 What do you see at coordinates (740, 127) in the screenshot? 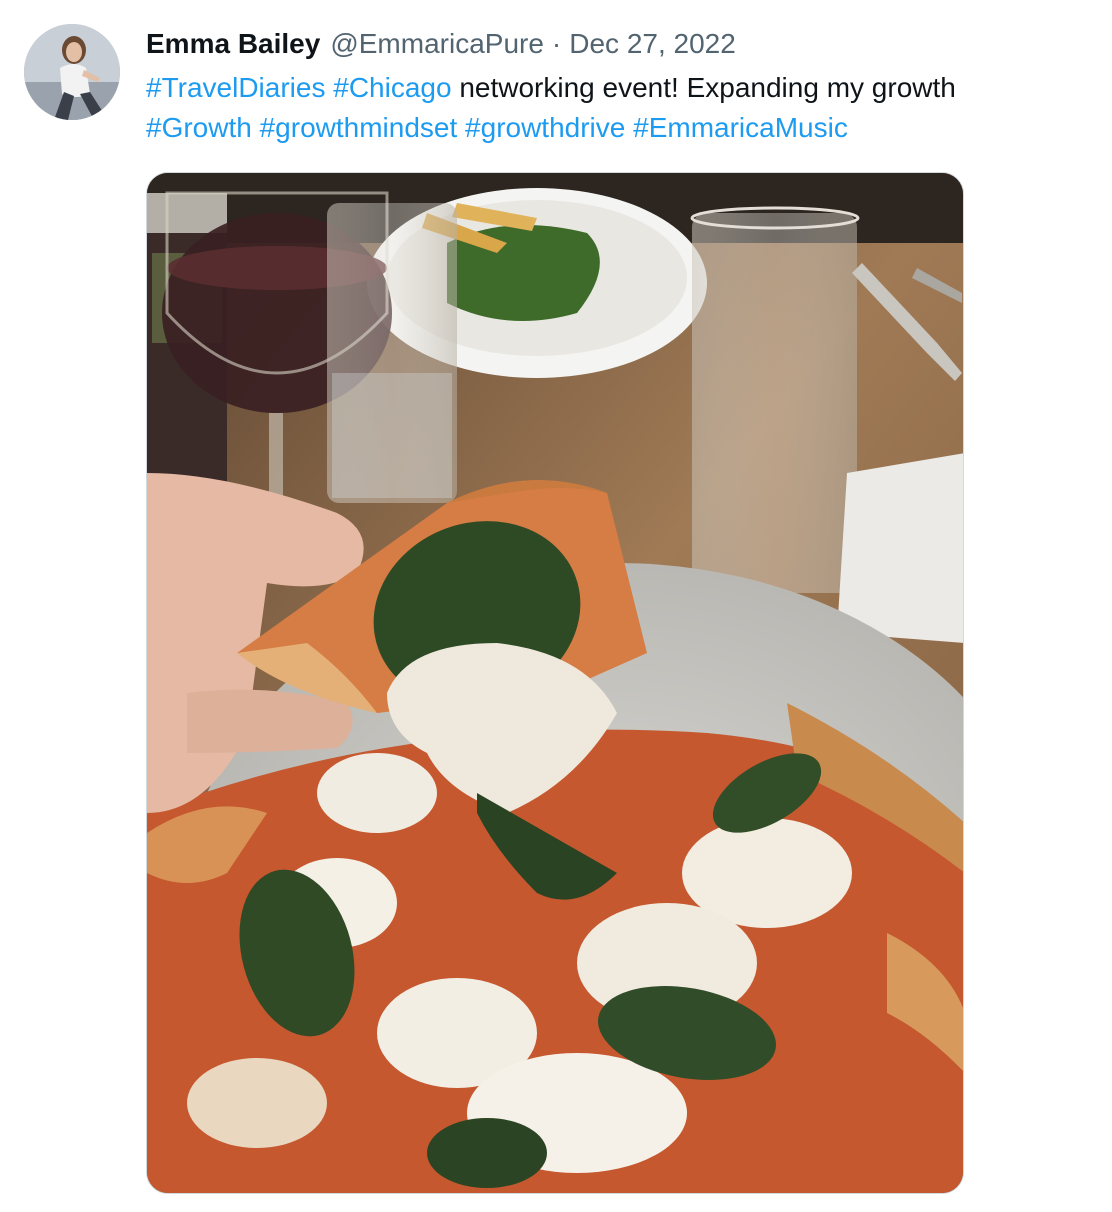
I see `hashtag-emmaricamusic: #EmmaricaMusic` at bounding box center [740, 127].